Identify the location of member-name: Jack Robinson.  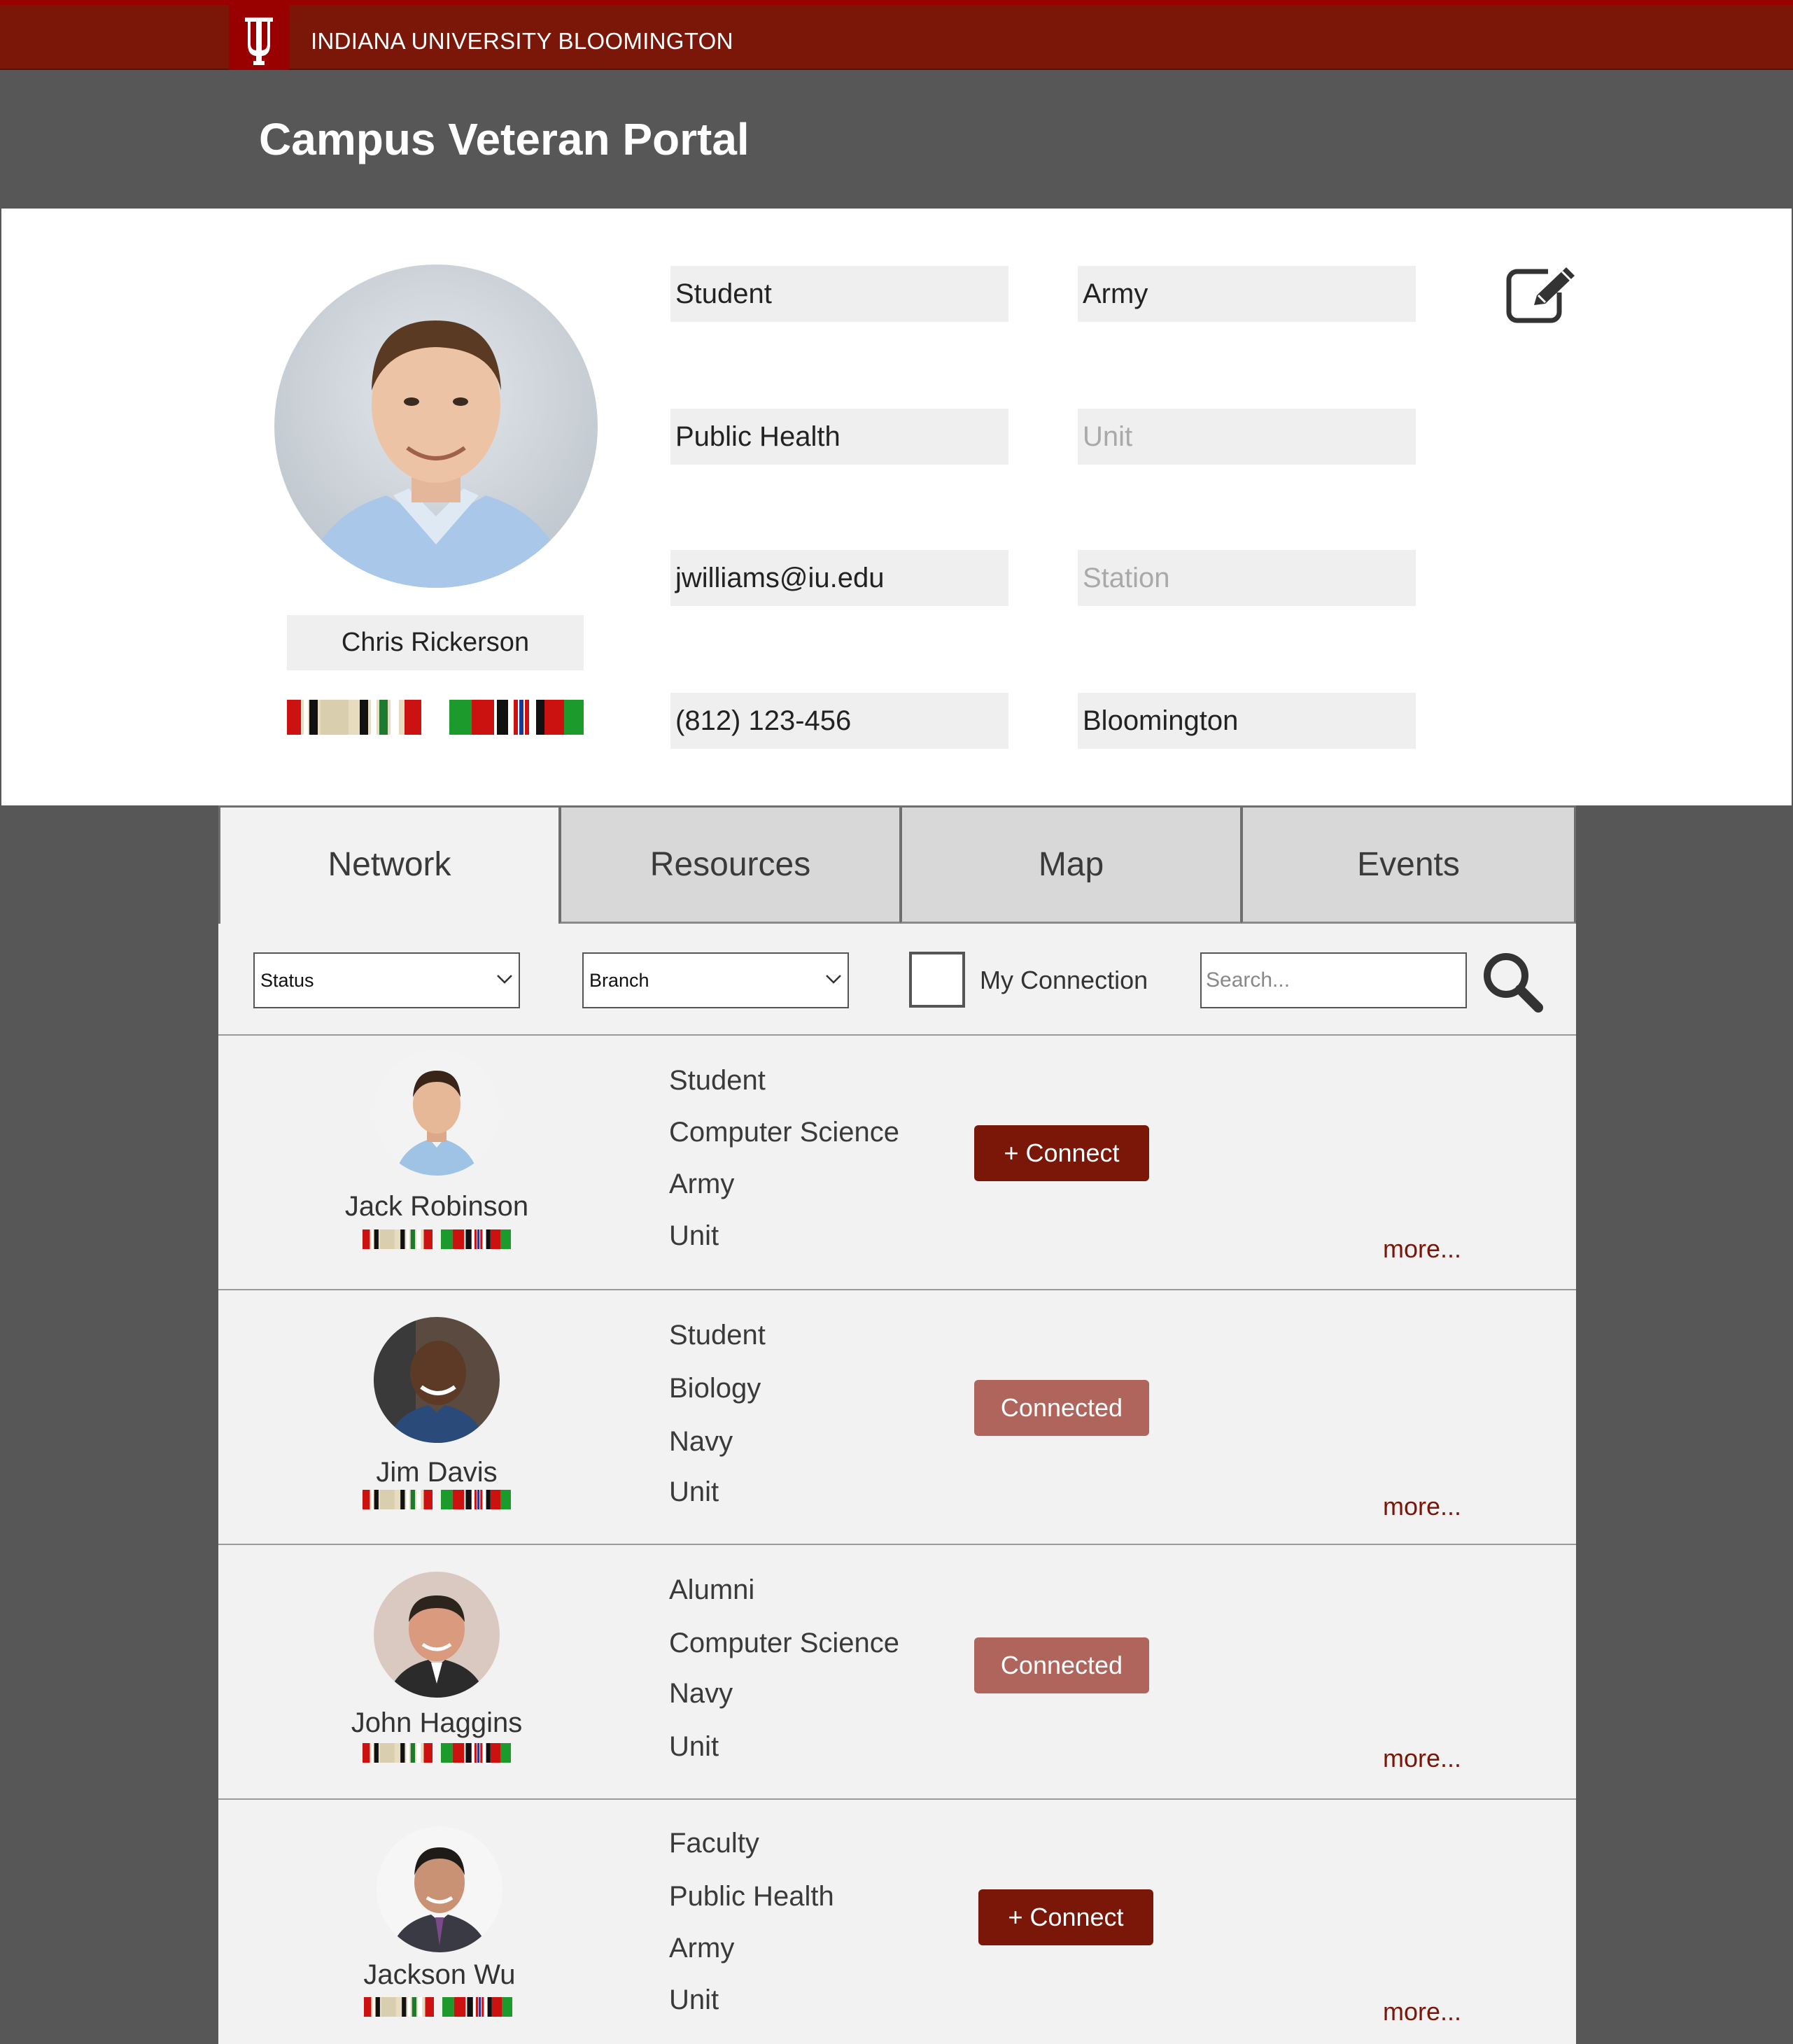
(436, 1206).